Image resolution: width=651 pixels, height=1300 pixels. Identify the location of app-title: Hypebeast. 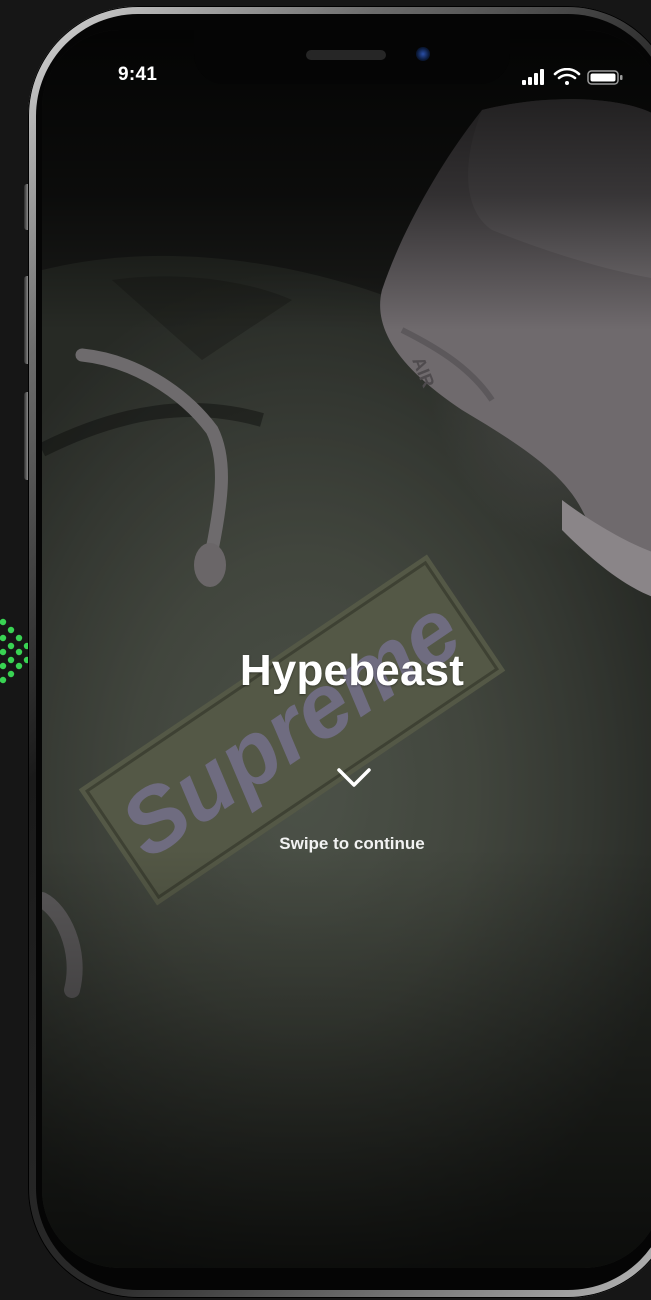
(352, 670).